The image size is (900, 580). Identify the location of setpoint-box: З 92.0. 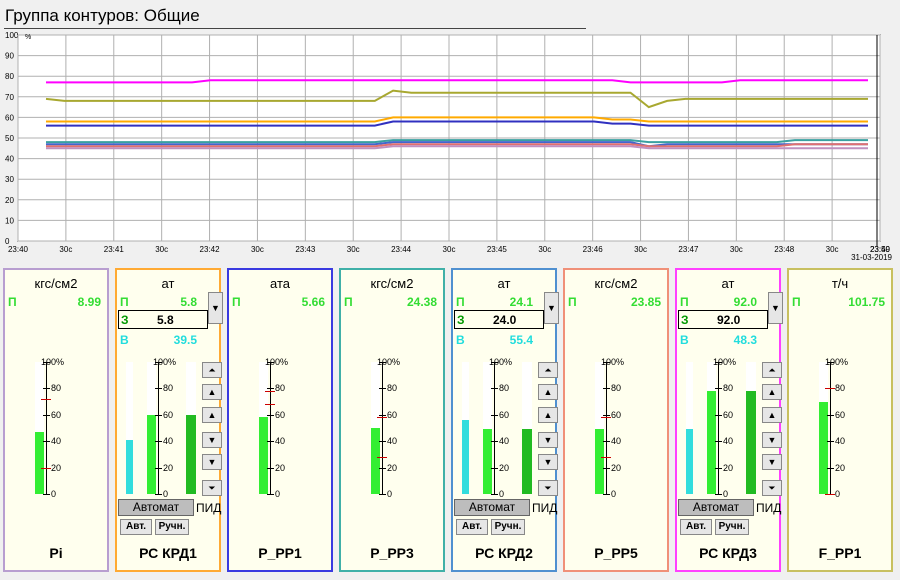
(723, 319).